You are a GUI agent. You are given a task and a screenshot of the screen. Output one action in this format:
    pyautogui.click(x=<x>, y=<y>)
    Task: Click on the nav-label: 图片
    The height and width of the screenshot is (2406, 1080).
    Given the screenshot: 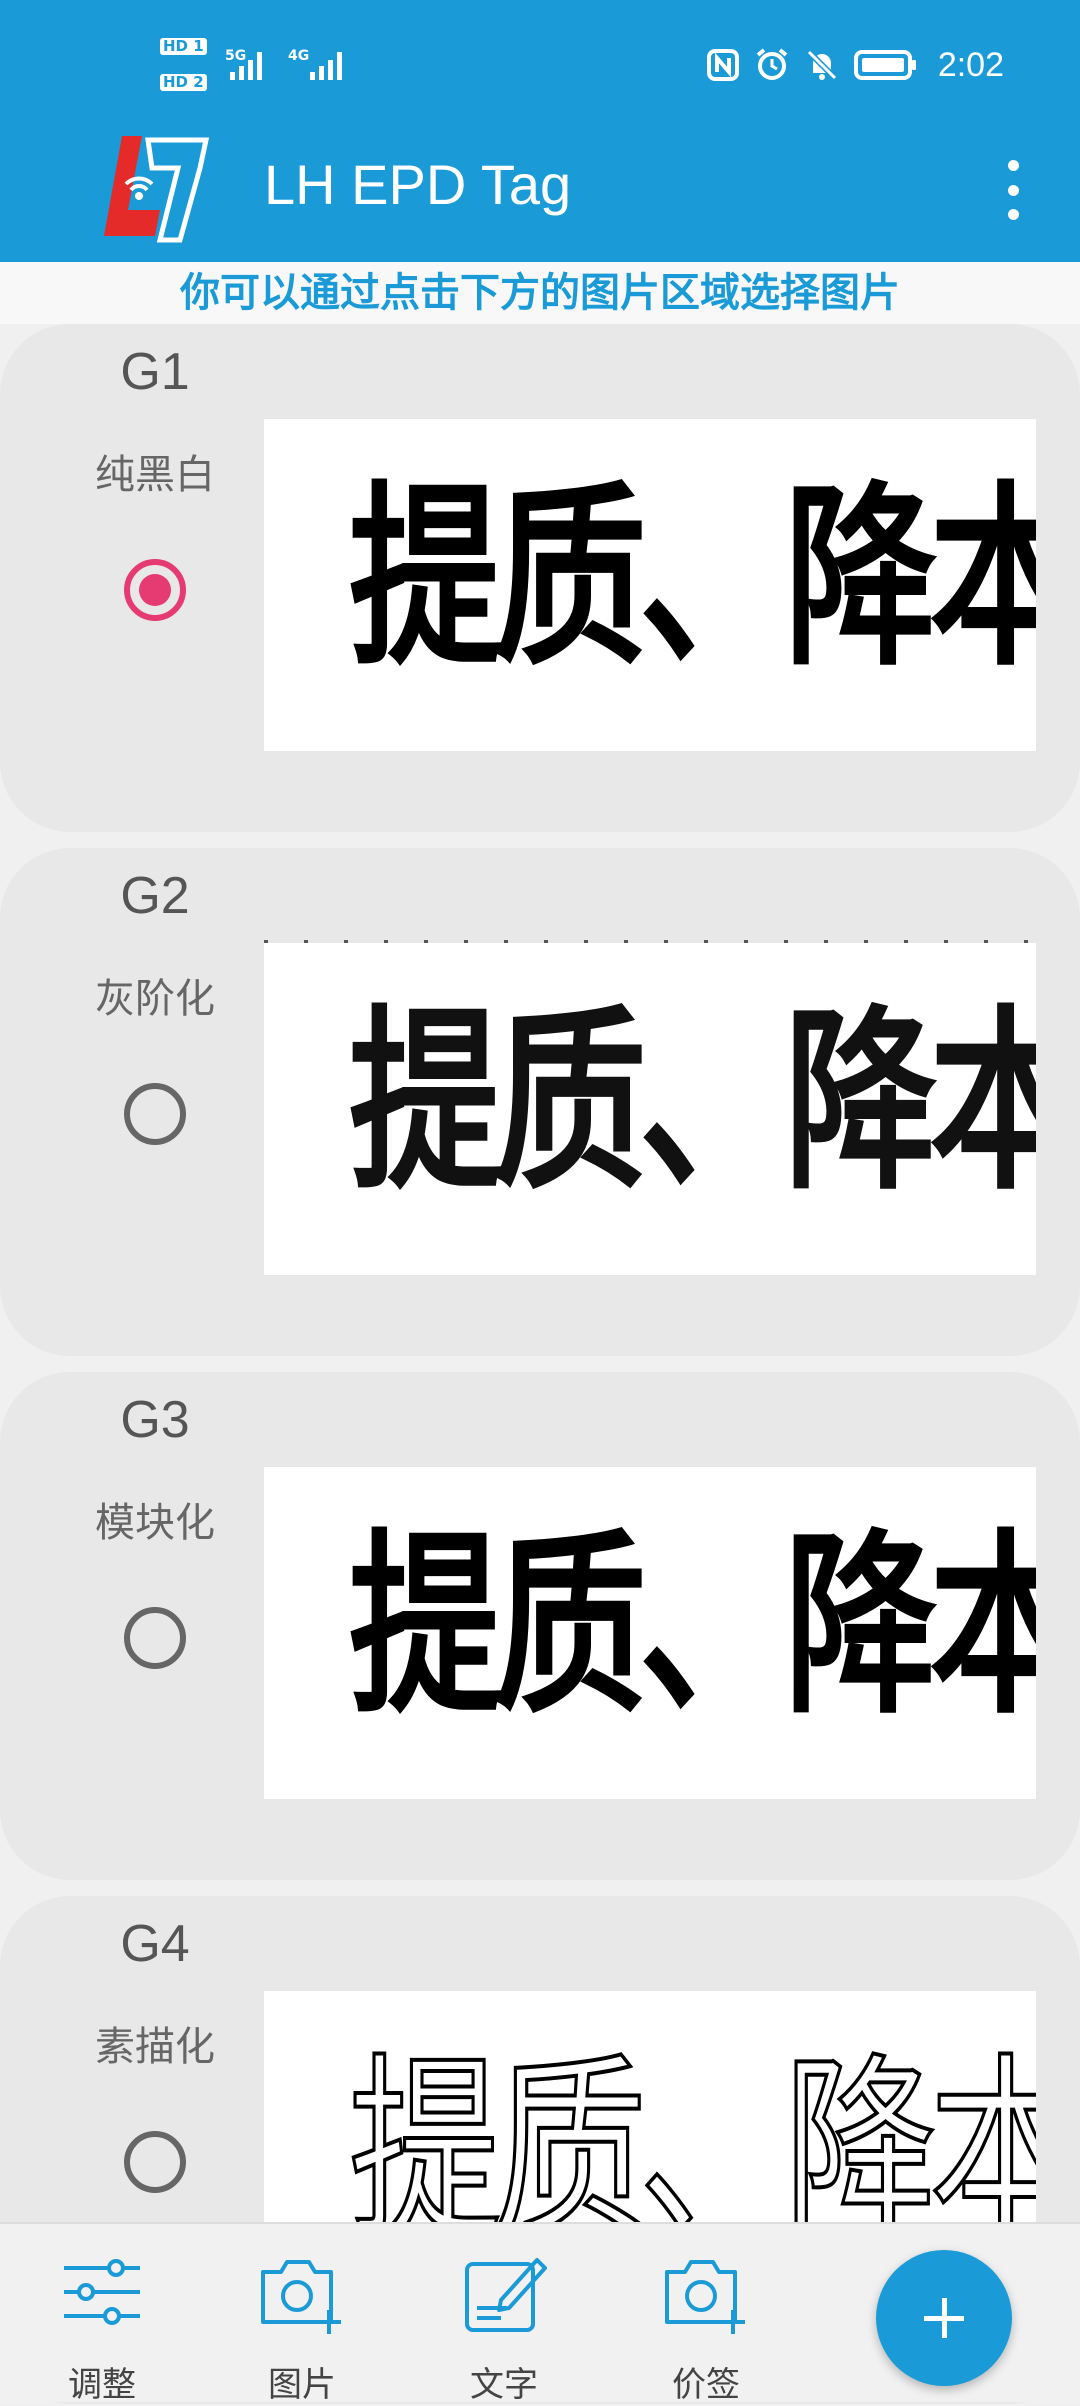 What is the action you would take?
    pyautogui.click(x=302, y=2385)
    